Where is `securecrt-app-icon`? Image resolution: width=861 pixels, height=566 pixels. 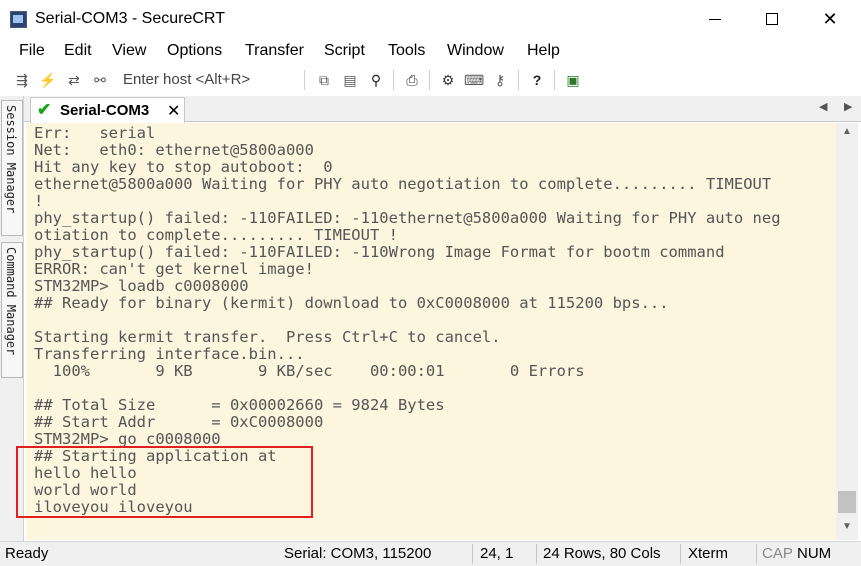
securecrt-app-icon is located at coordinates (18, 19).